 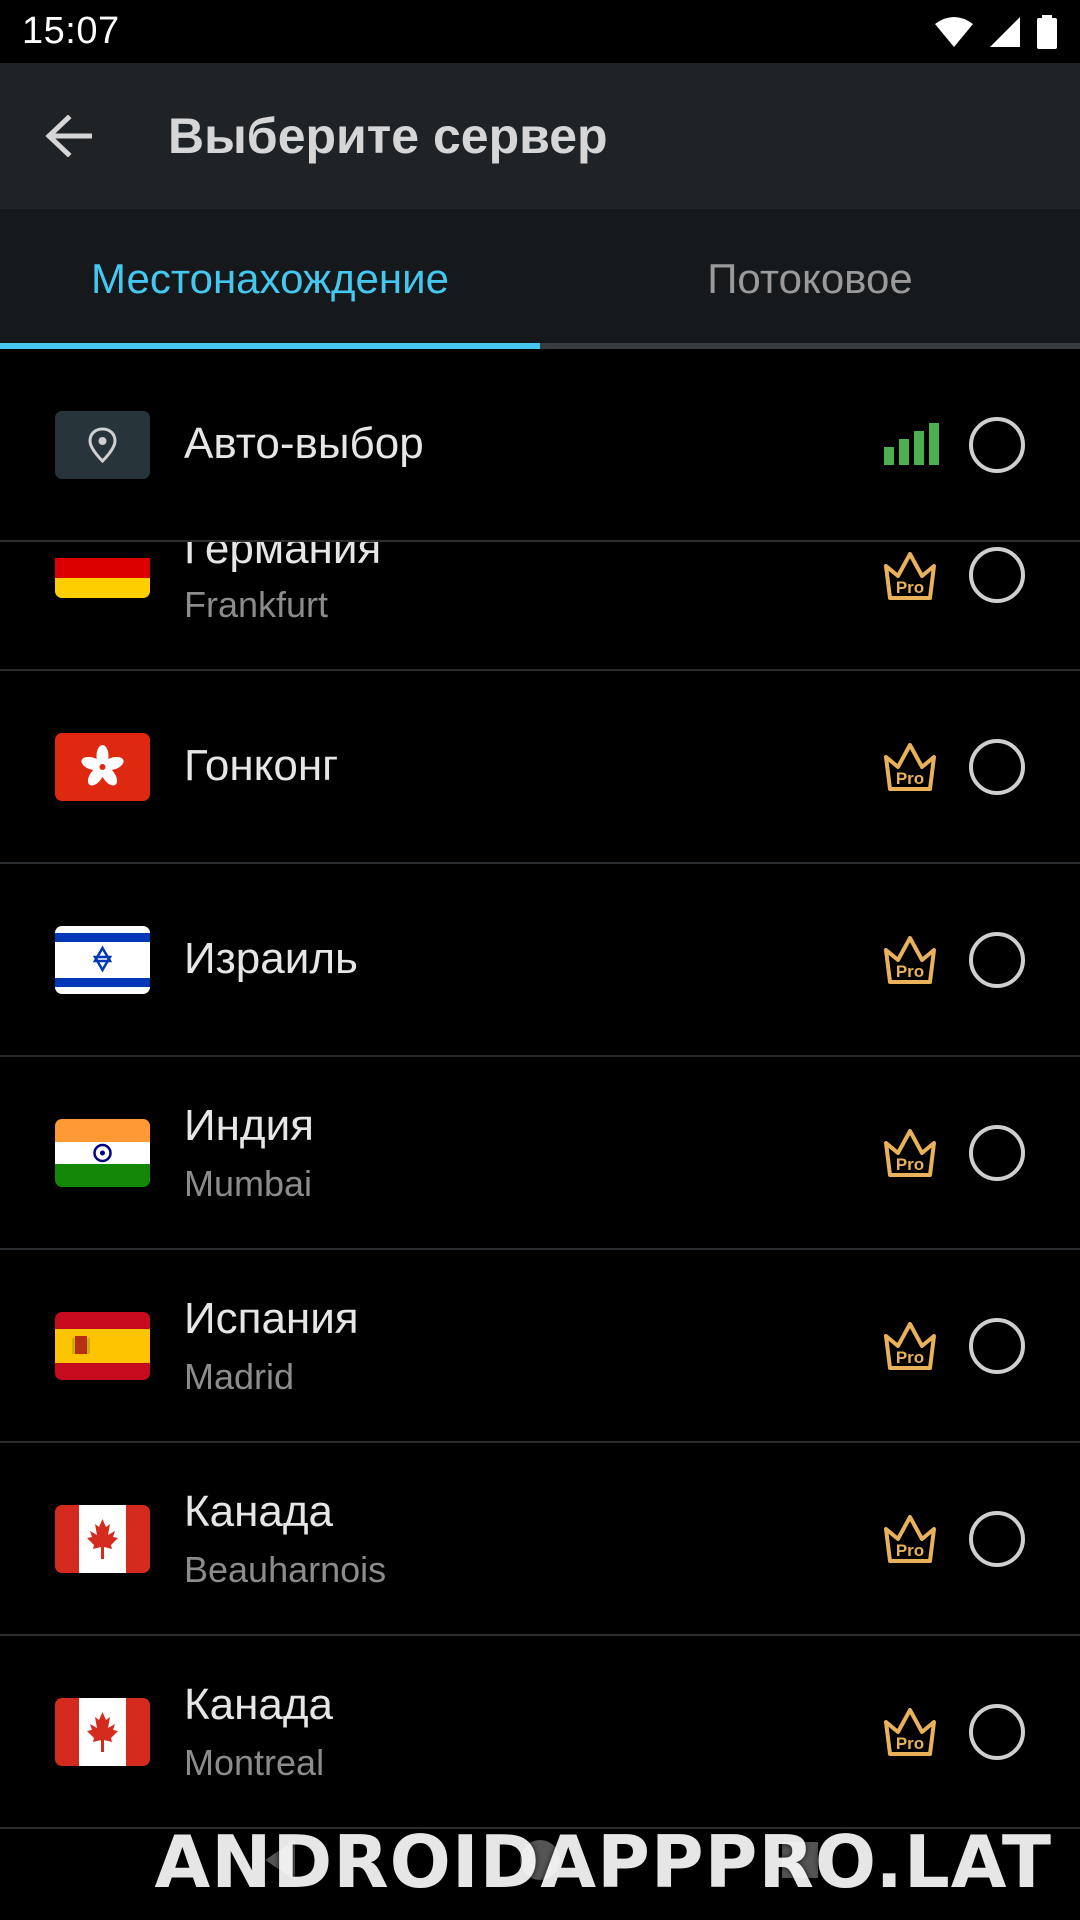 What do you see at coordinates (261, 765) in the screenshot?
I see `server-title: Гонконг` at bounding box center [261, 765].